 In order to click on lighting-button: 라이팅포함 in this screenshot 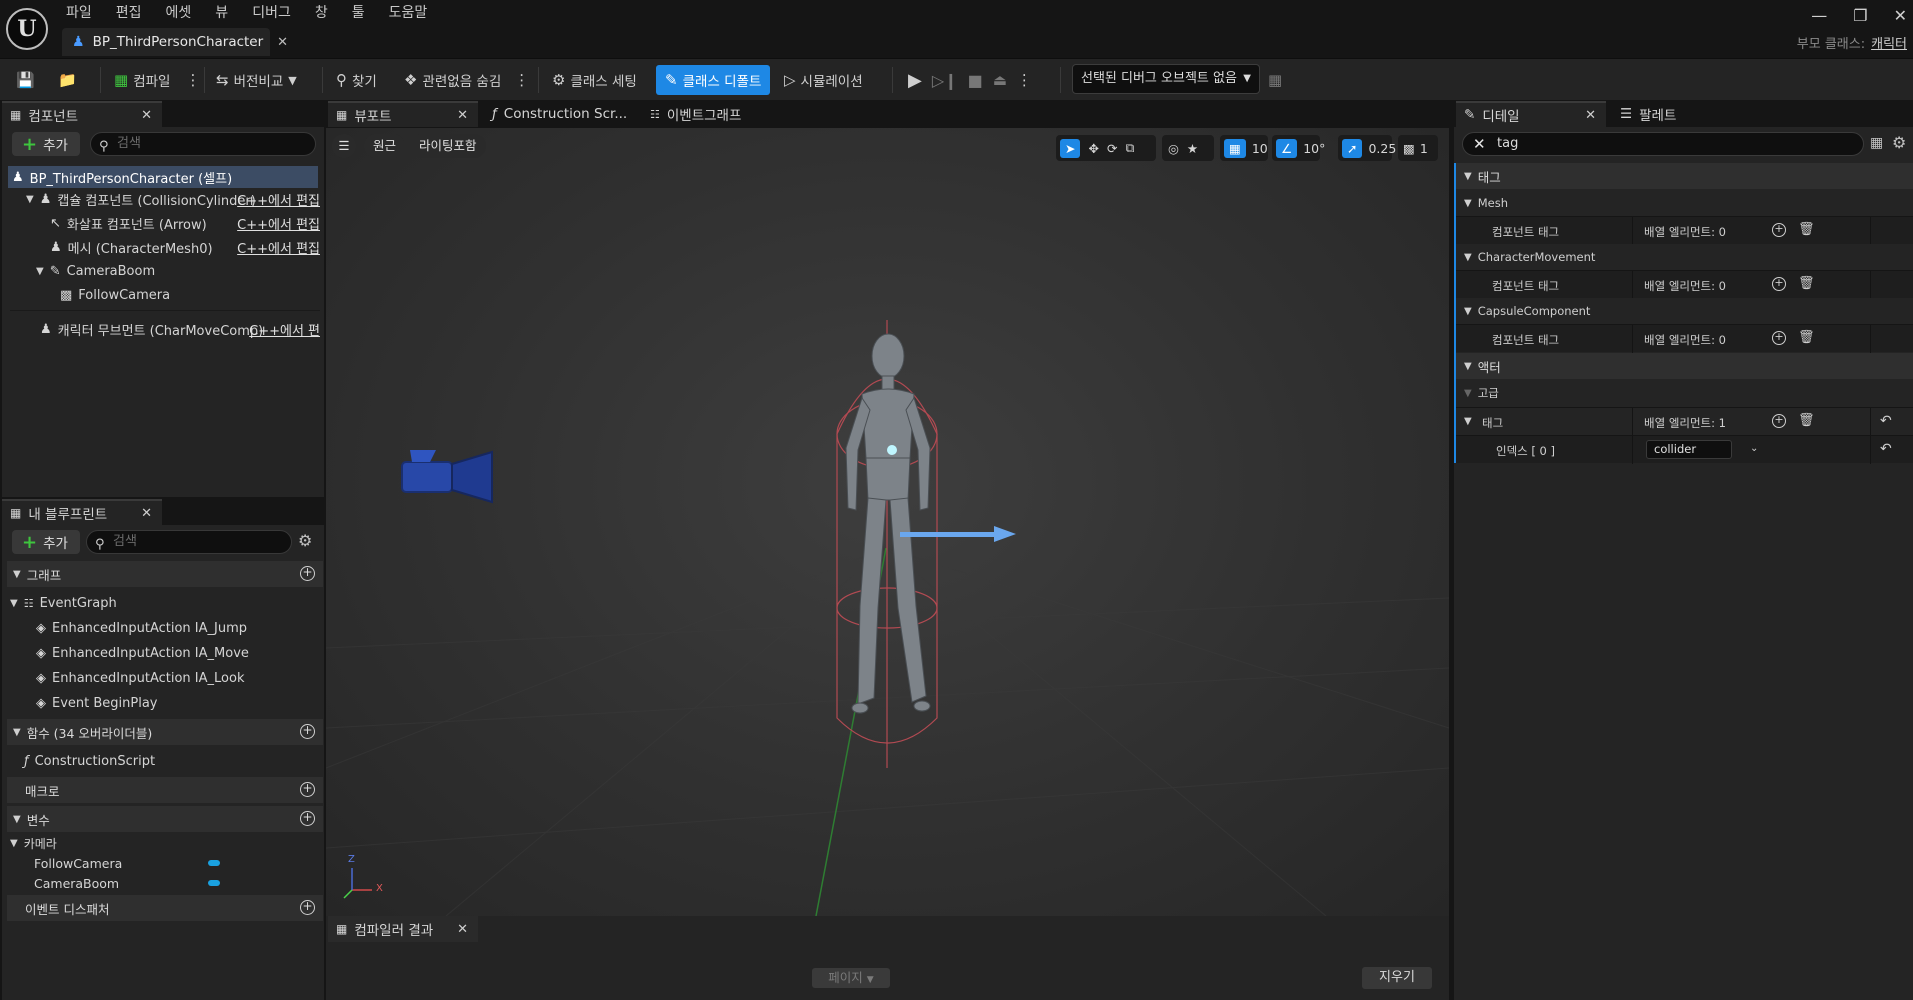, I will do `click(448, 146)`.